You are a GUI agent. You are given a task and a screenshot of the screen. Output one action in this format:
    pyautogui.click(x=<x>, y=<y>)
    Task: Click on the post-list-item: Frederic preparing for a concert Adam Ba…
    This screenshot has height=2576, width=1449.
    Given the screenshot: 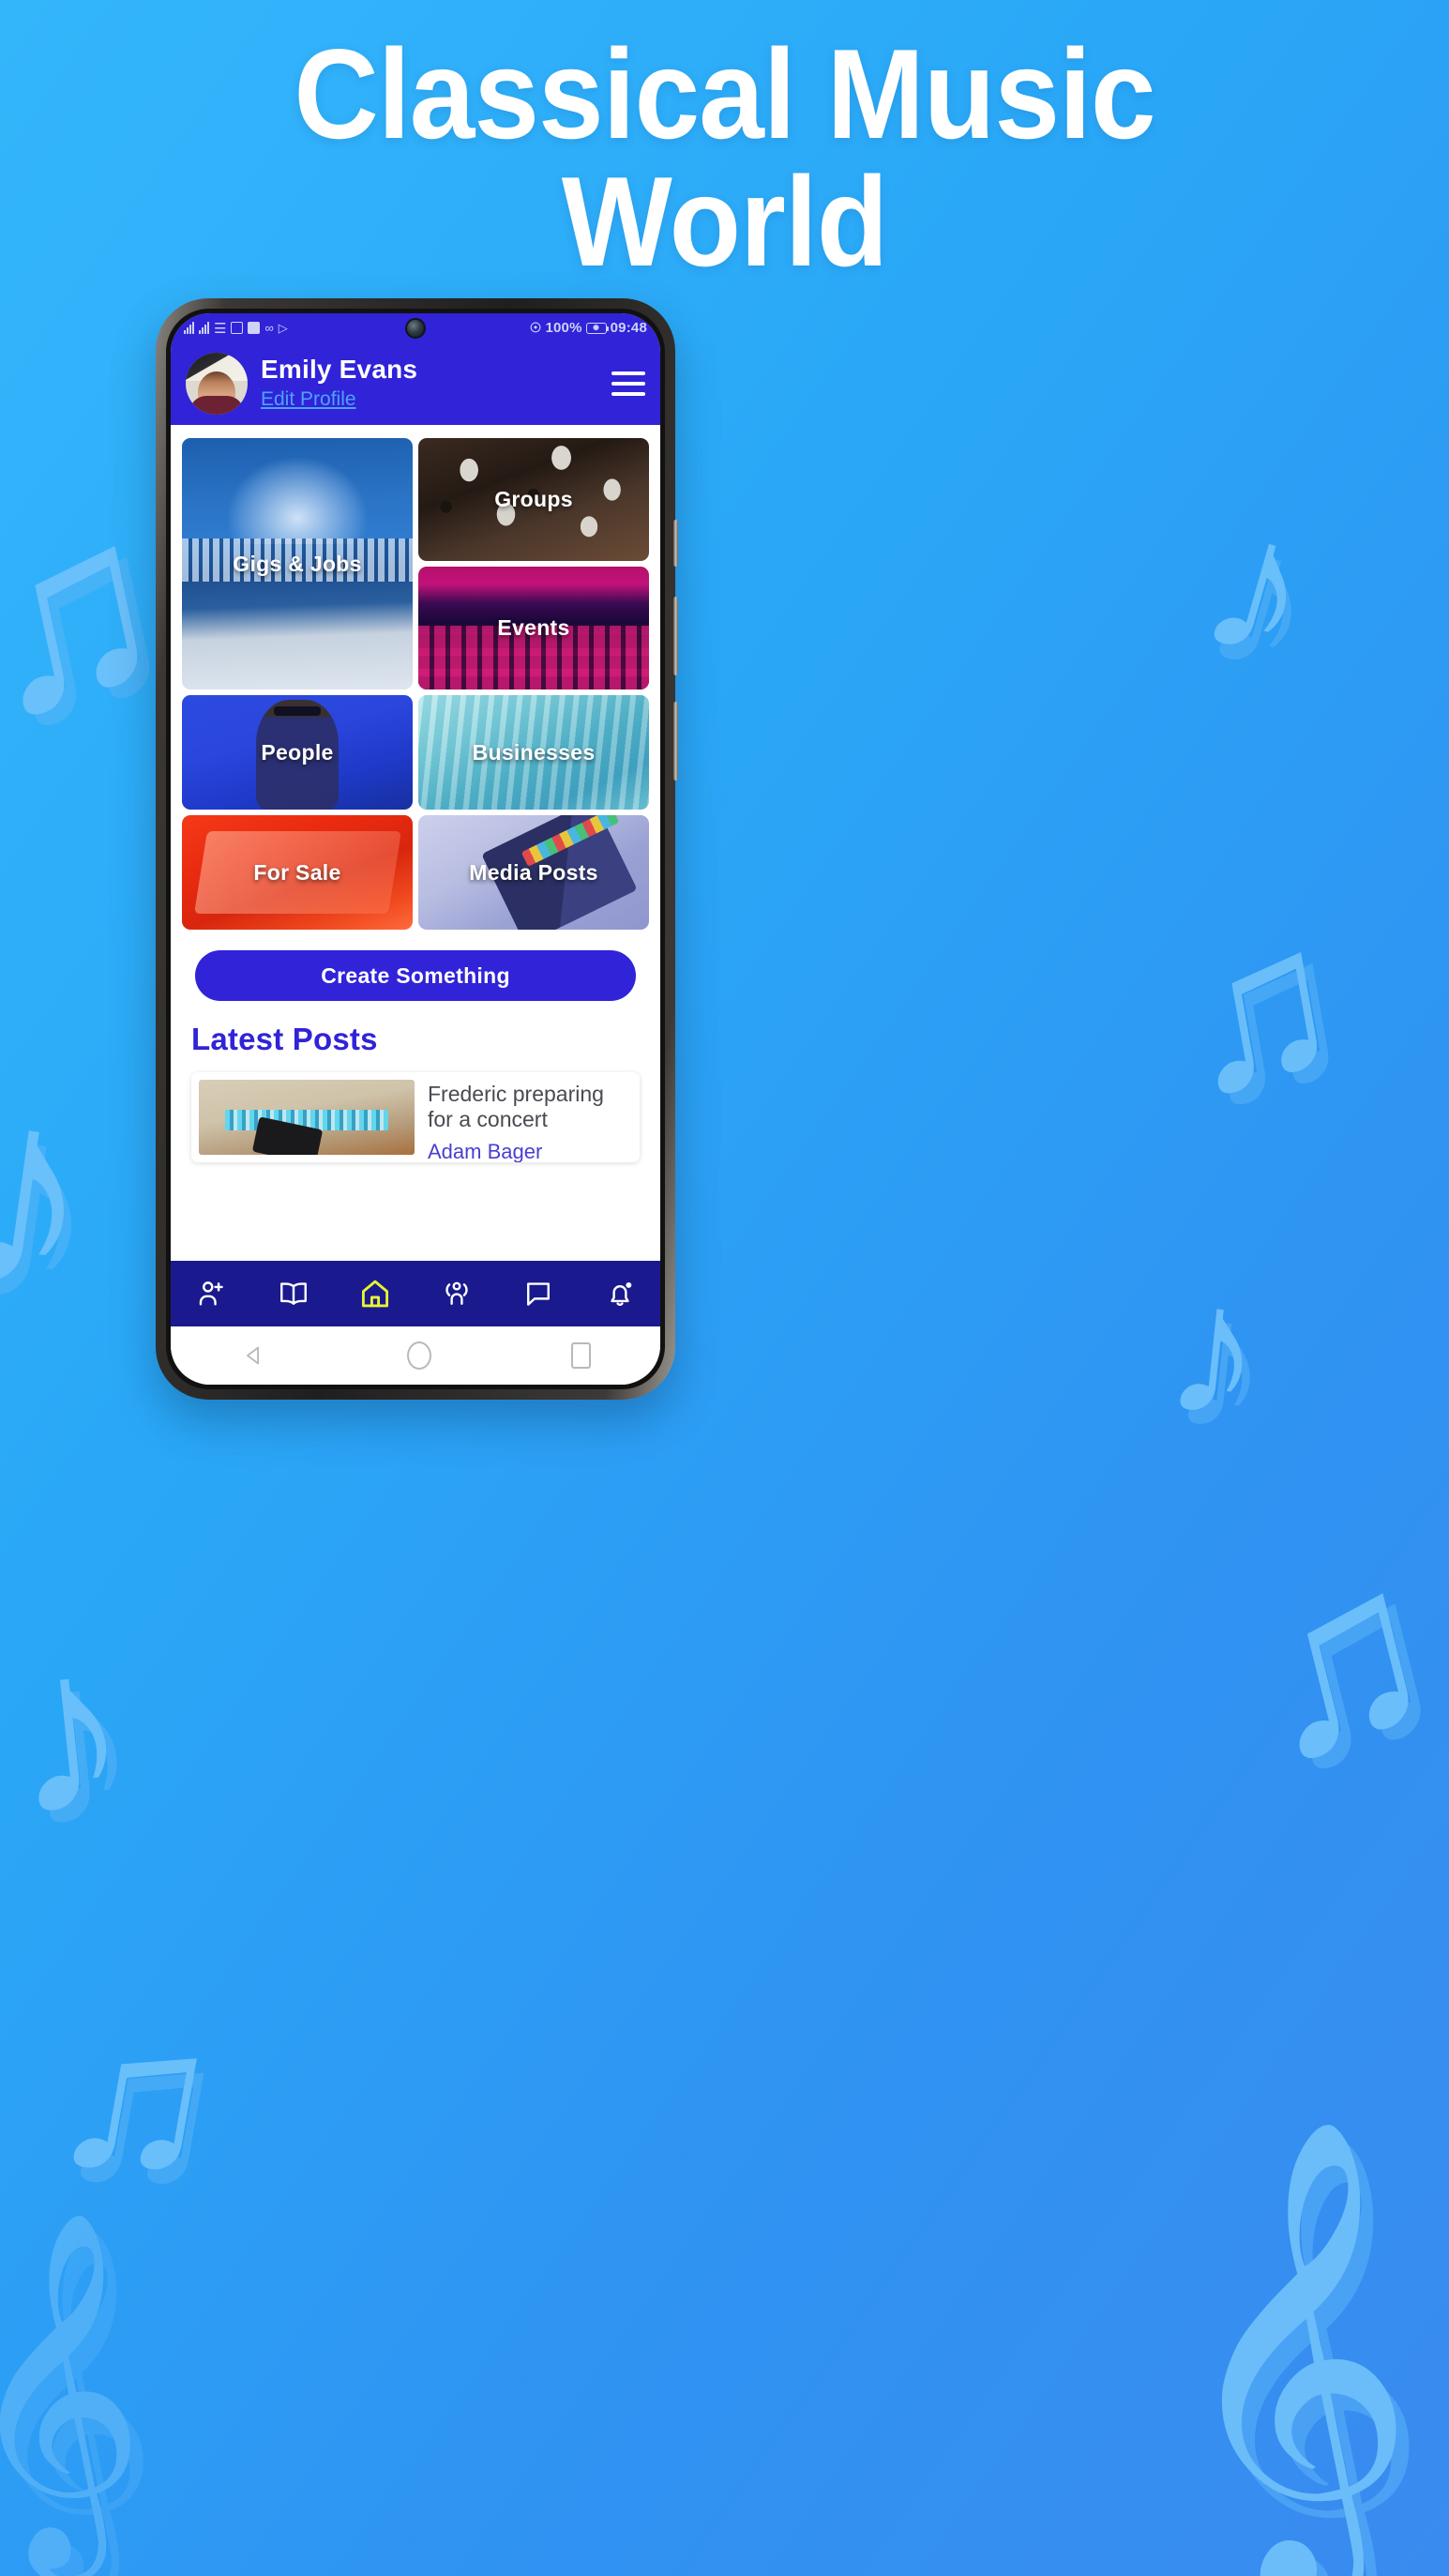 What is the action you would take?
    pyautogui.click(x=415, y=1117)
    